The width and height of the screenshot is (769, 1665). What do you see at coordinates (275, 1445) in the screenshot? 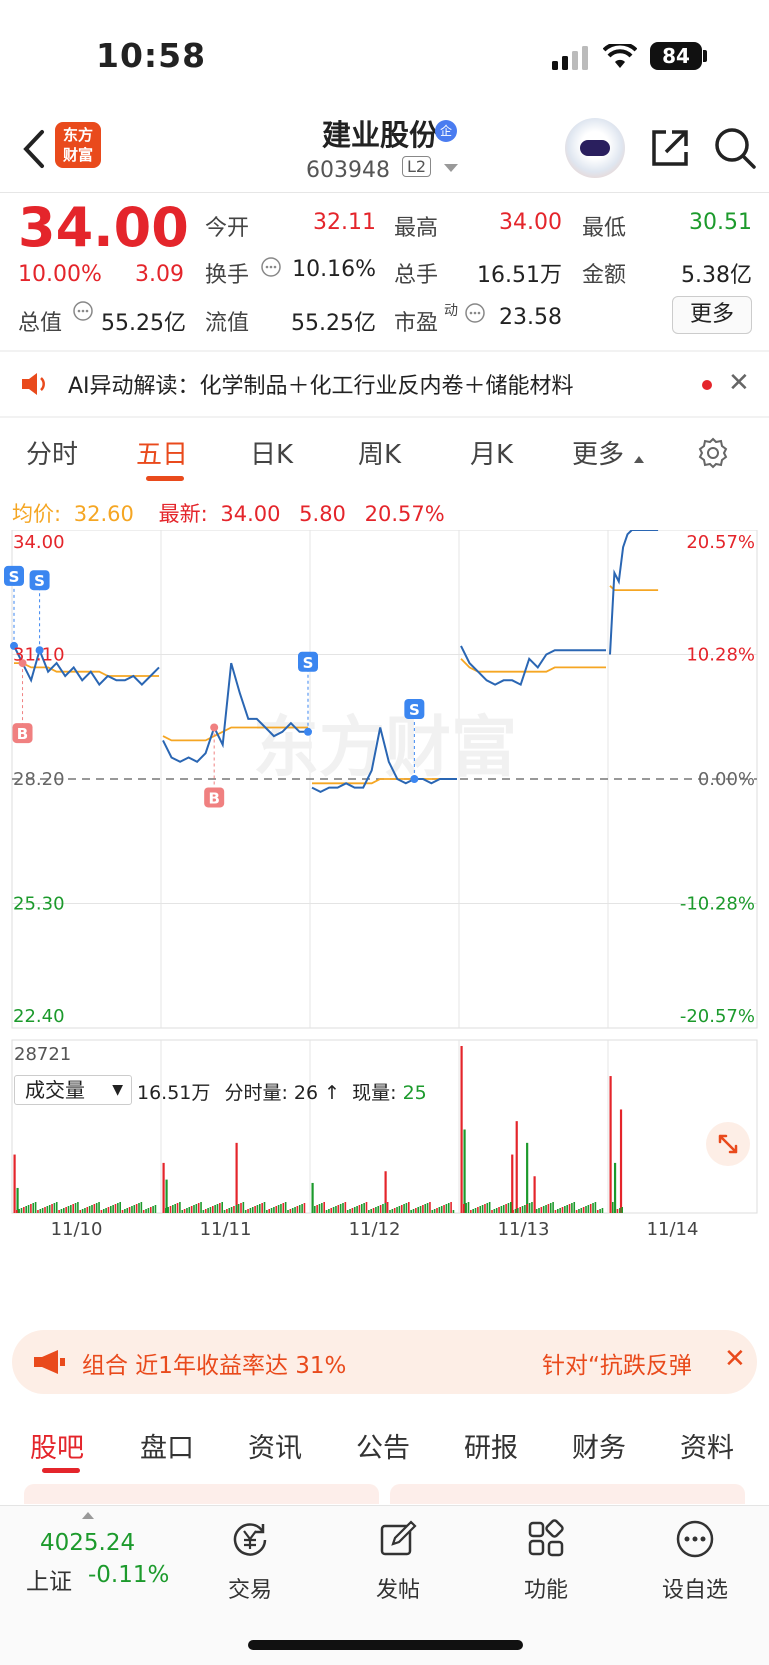
I see `tab-news: 资讯` at bounding box center [275, 1445].